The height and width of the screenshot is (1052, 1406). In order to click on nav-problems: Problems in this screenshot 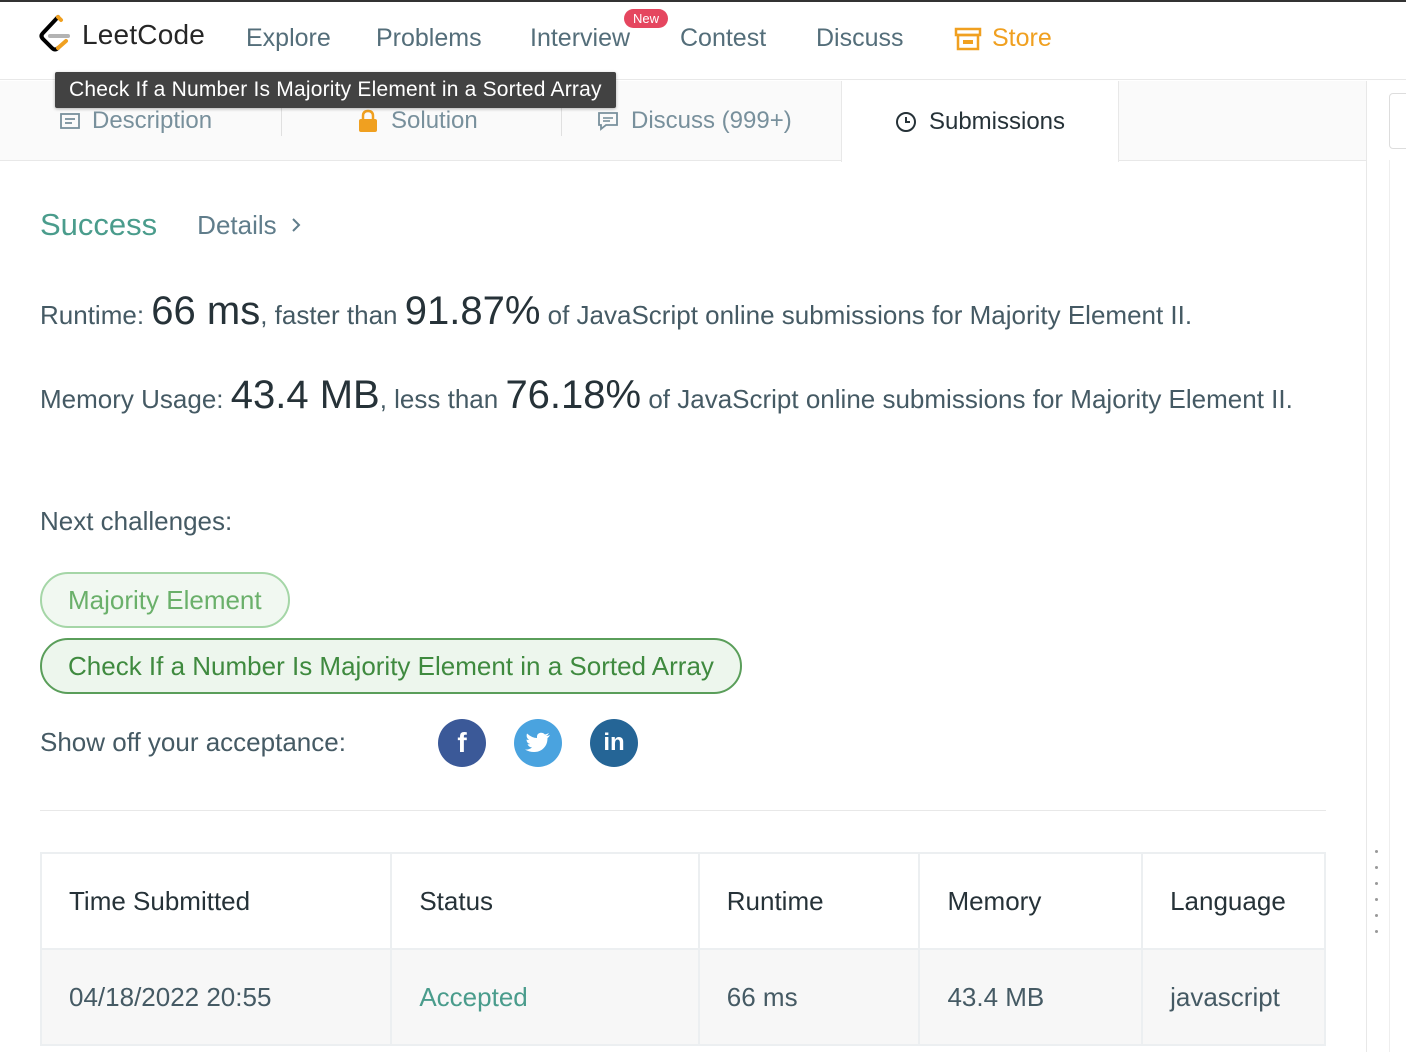, I will do `click(429, 38)`.